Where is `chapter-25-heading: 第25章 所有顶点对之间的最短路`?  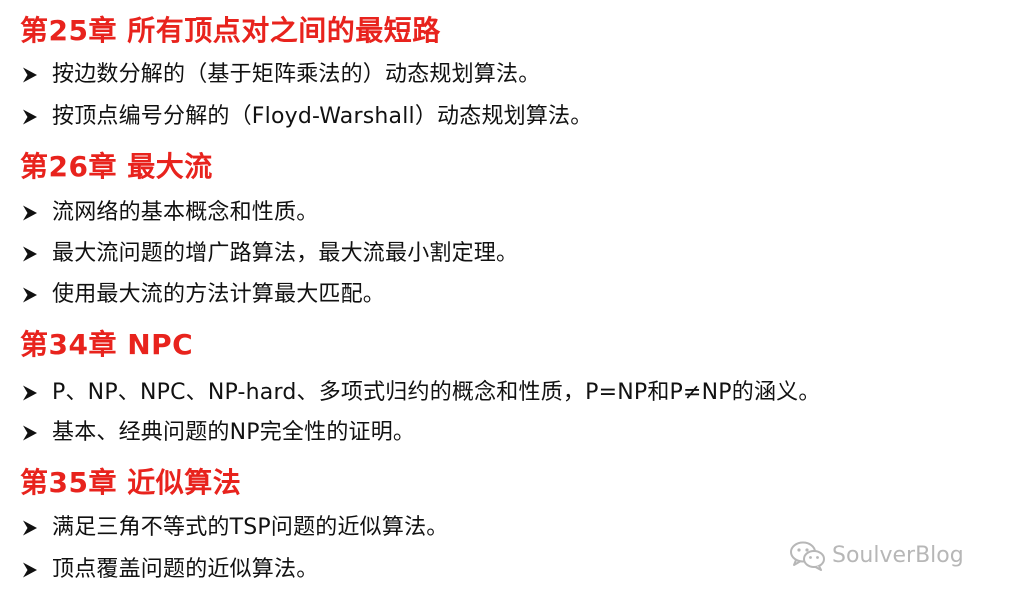
chapter-25-heading: 第25章 所有顶点对之间的最短路 is located at coordinates (230, 30).